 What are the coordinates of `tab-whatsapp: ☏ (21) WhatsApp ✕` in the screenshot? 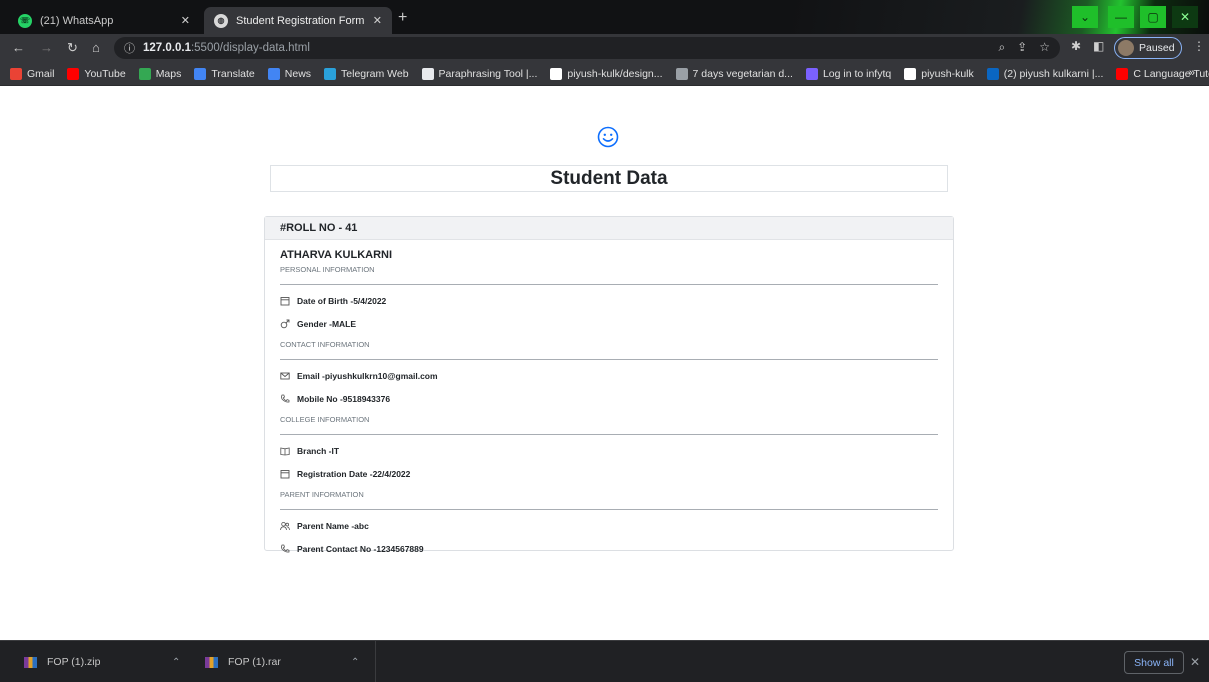 It's located at (104, 20).